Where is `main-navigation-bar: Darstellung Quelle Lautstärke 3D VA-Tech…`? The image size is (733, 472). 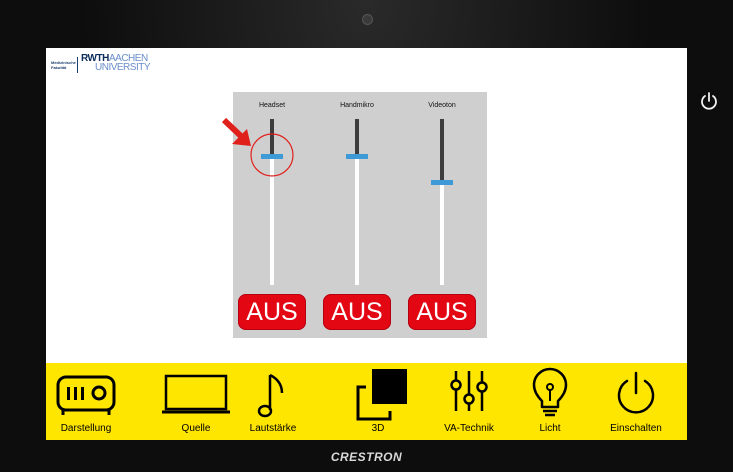
main-navigation-bar: Darstellung Quelle Lautstärke 3D VA-Tech… is located at coordinates (366, 401).